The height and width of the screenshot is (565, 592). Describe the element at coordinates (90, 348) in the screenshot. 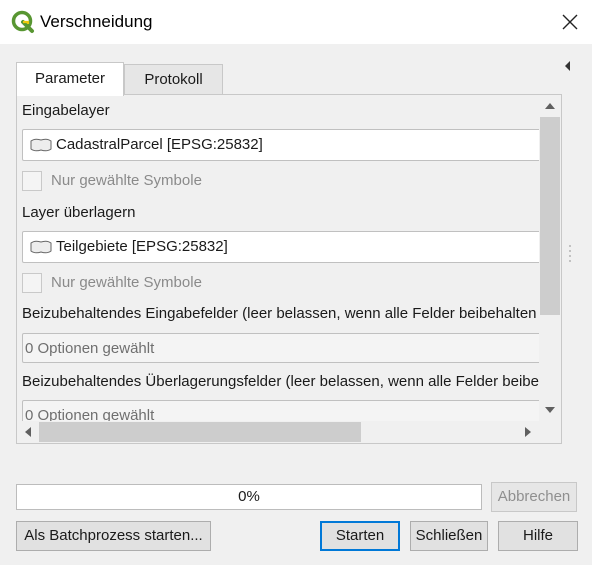

I see `input-fields-value: 0 Optionen gewählt` at that location.